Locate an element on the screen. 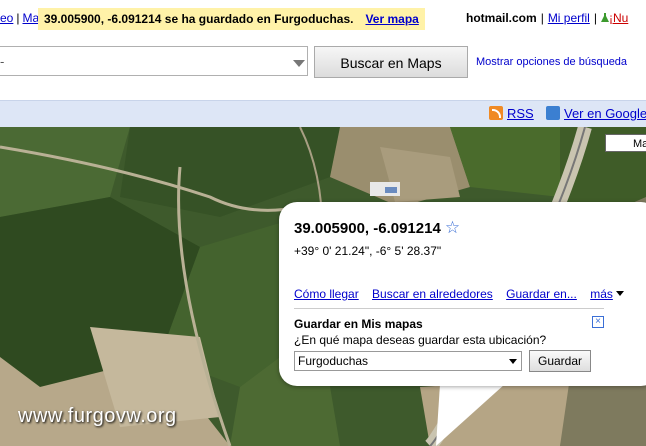  rss-link: RSS is located at coordinates (520, 113).